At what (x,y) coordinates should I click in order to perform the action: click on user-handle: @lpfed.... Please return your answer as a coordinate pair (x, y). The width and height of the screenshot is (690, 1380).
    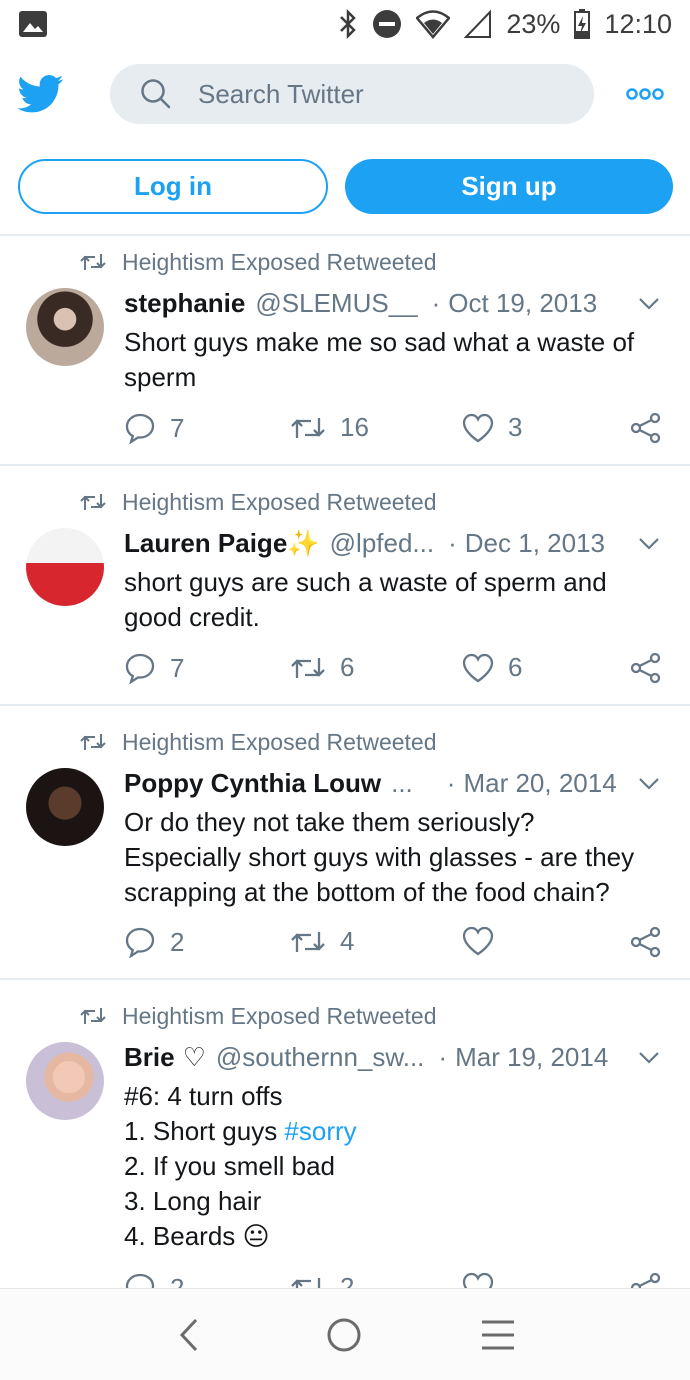
    Looking at the image, I should click on (382, 543).